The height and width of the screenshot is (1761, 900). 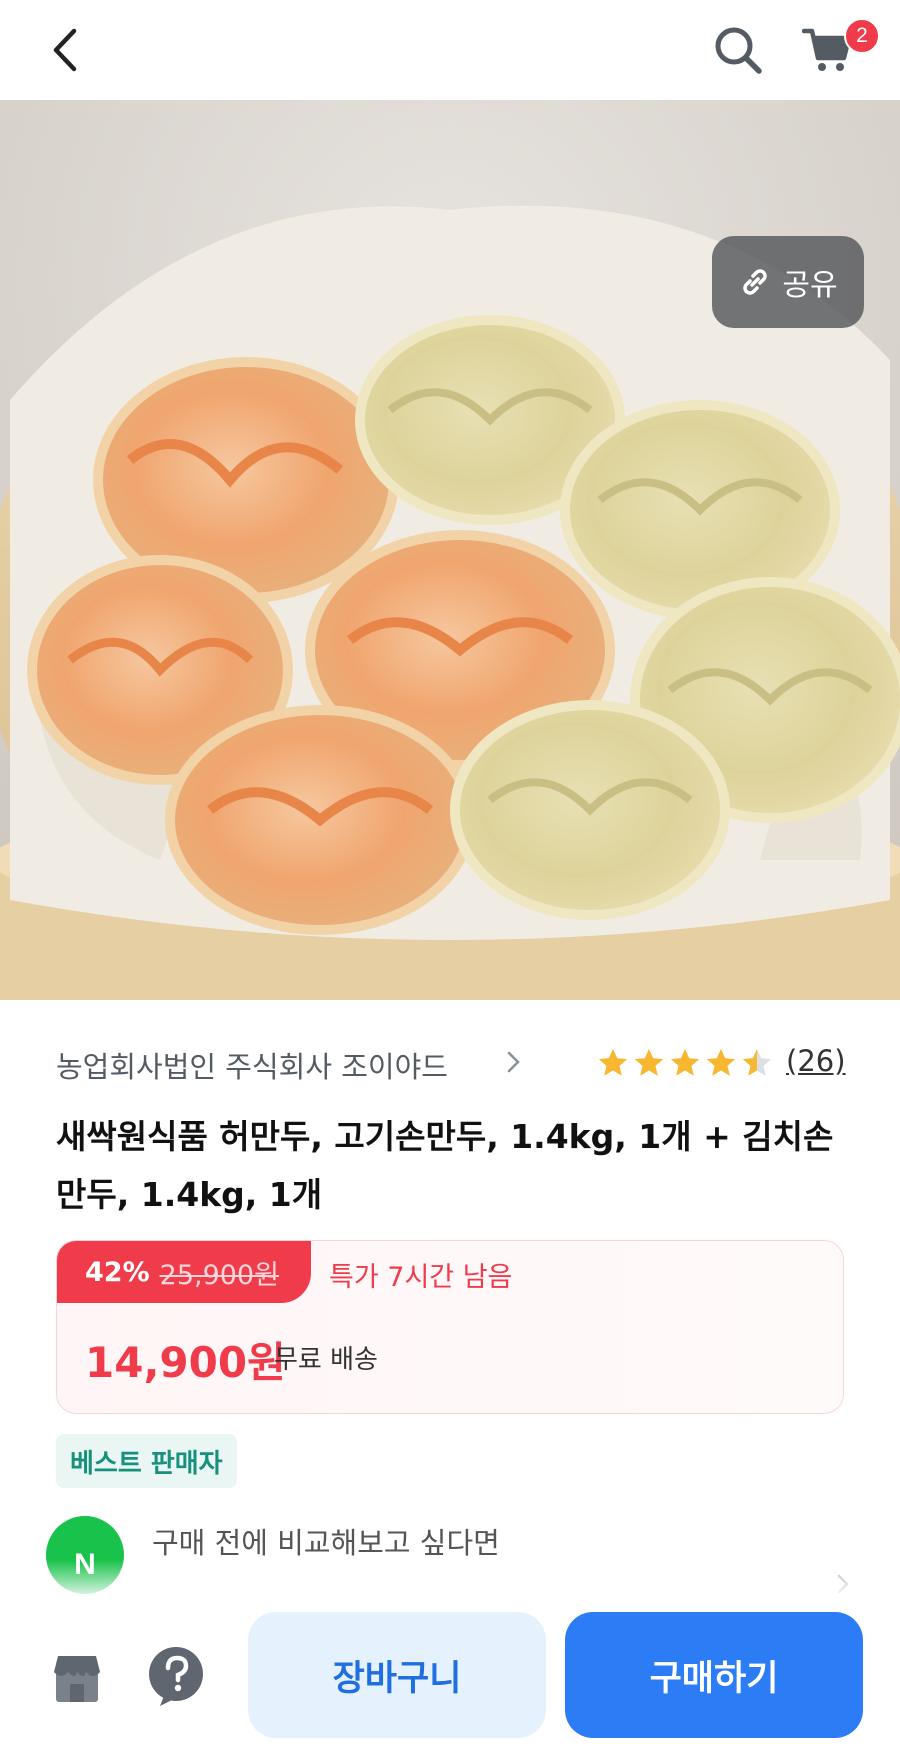 I want to click on cart-button: 2, so click(x=840, y=49).